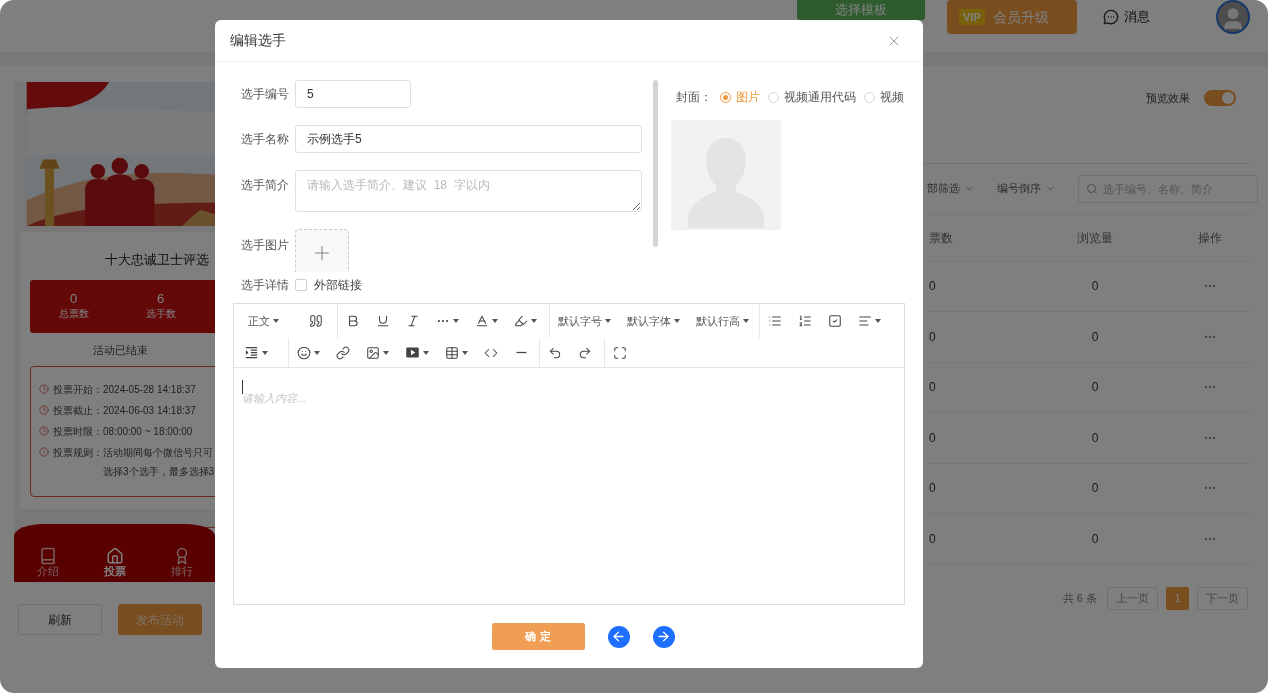 The width and height of the screenshot is (1268, 693). Describe the element at coordinates (265, 94) in the screenshot. I see `field-label: 选手编号` at that location.